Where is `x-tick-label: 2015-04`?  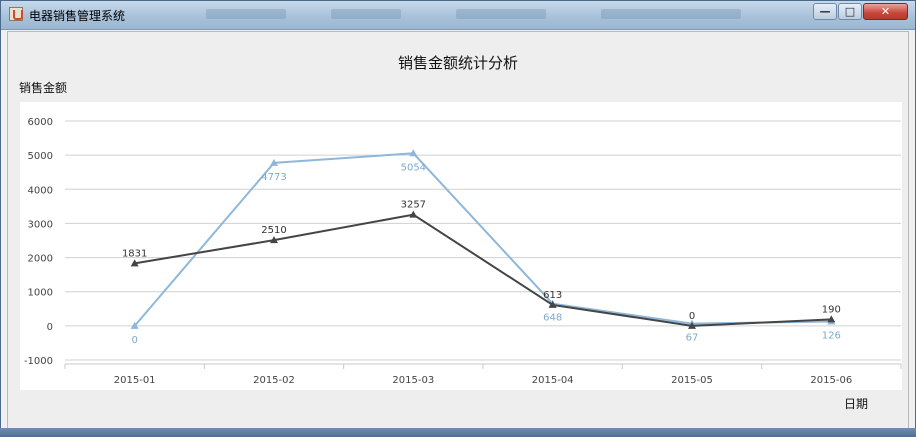
x-tick-label: 2015-04 is located at coordinates (553, 380).